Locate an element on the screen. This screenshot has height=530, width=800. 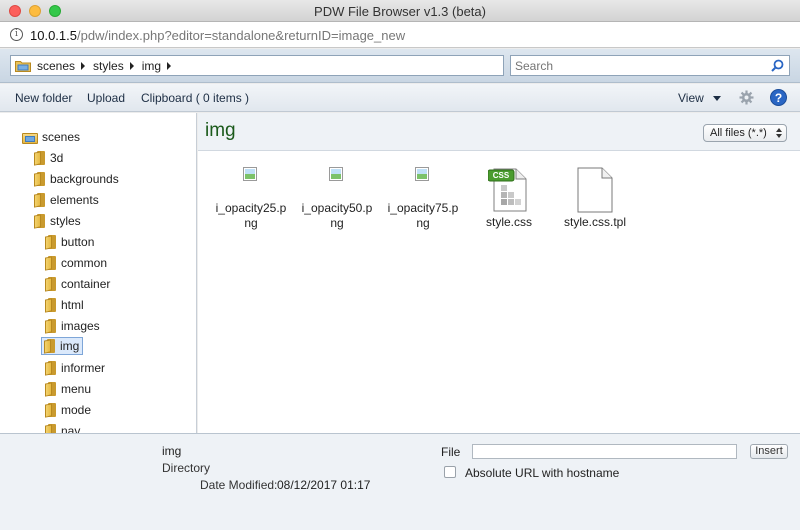
breadcrumb-item-scenes: scenes is located at coordinates (61, 66).